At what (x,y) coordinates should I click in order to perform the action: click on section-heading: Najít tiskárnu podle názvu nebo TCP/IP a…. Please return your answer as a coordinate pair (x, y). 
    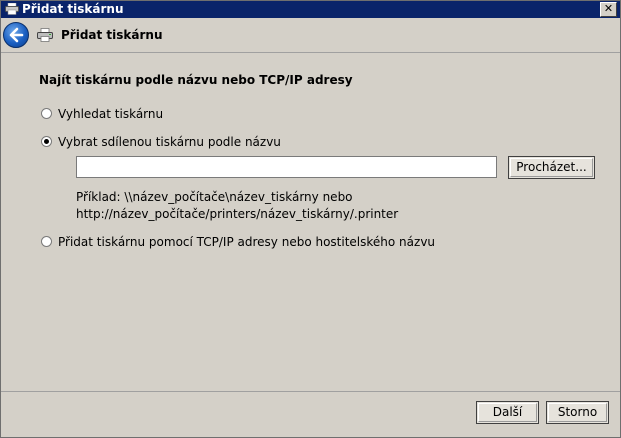
    Looking at the image, I should click on (196, 80).